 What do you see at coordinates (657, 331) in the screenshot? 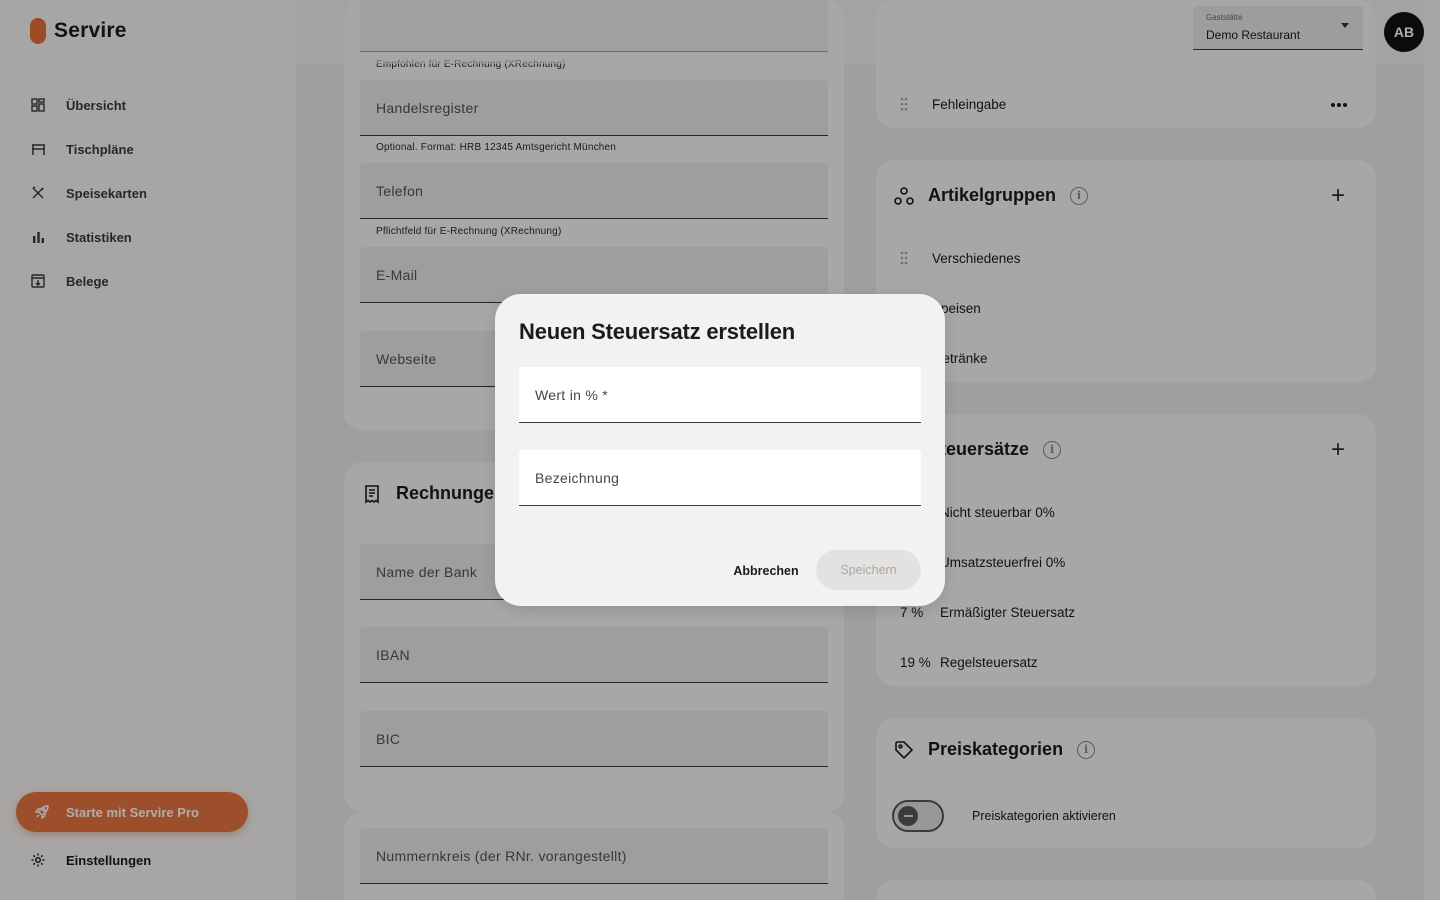
I see `dialog-title: Neuen Steuersatz erstellen` at bounding box center [657, 331].